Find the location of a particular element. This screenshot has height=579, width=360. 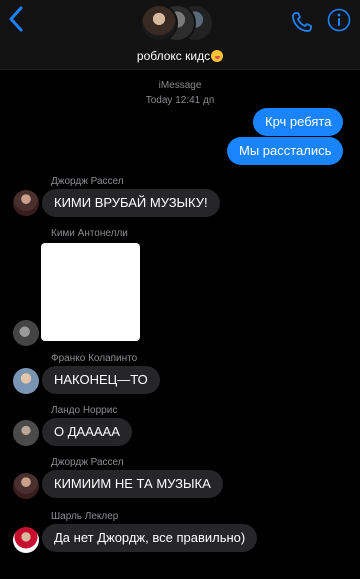

sender-name: Кими Антонелли is located at coordinates (89, 233).